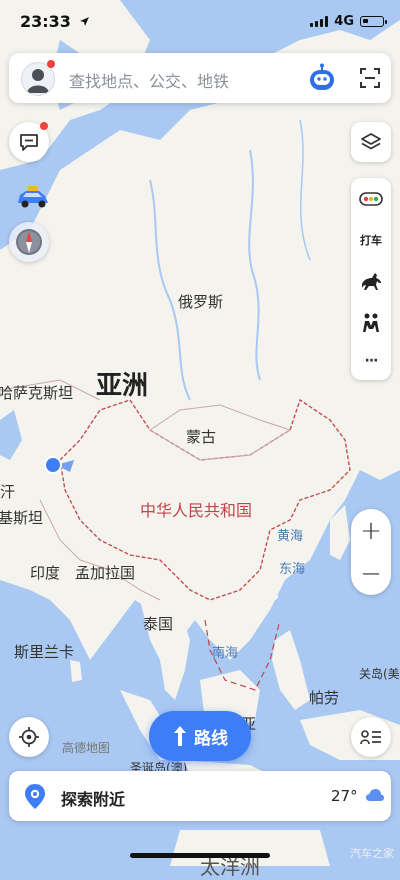  What do you see at coordinates (200, 855) in the screenshot?
I see `home-indicator` at bounding box center [200, 855].